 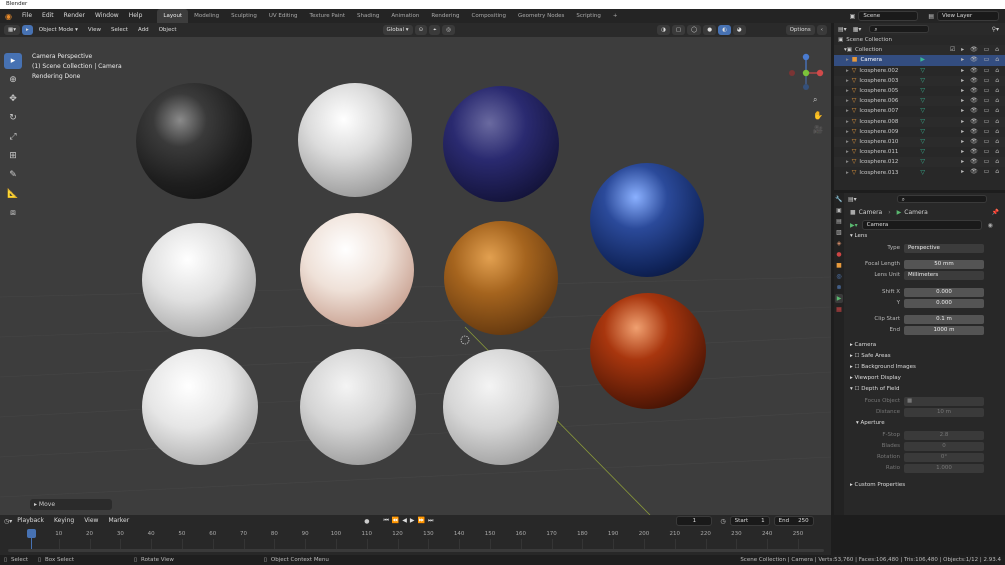 What do you see at coordinates (739, 30) in the screenshot?
I see `shading-rendered-icon: ◕` at bounding box center [739, 30].